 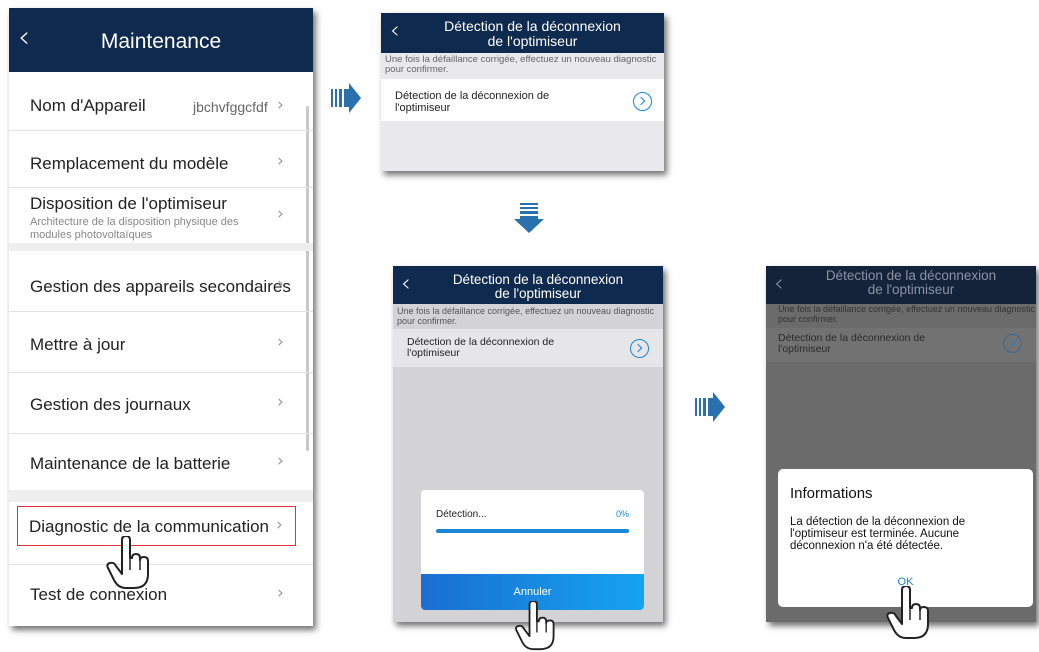 What do you see at coordinates (532, 592) in the screenshot?
I see `cancel-button-label: Annuler` at bounding box center [532, 592].